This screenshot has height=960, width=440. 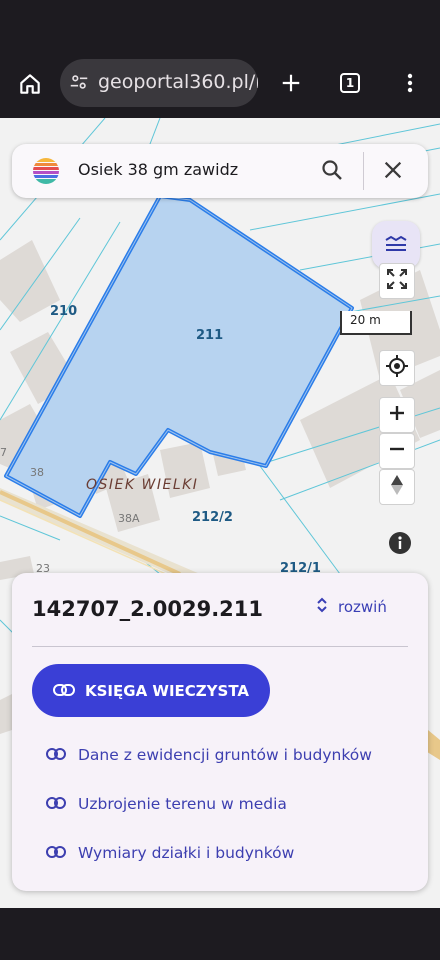 I want to click on link-utilities: Uzbrojenie terenu w media, so click(x=166, y=804).